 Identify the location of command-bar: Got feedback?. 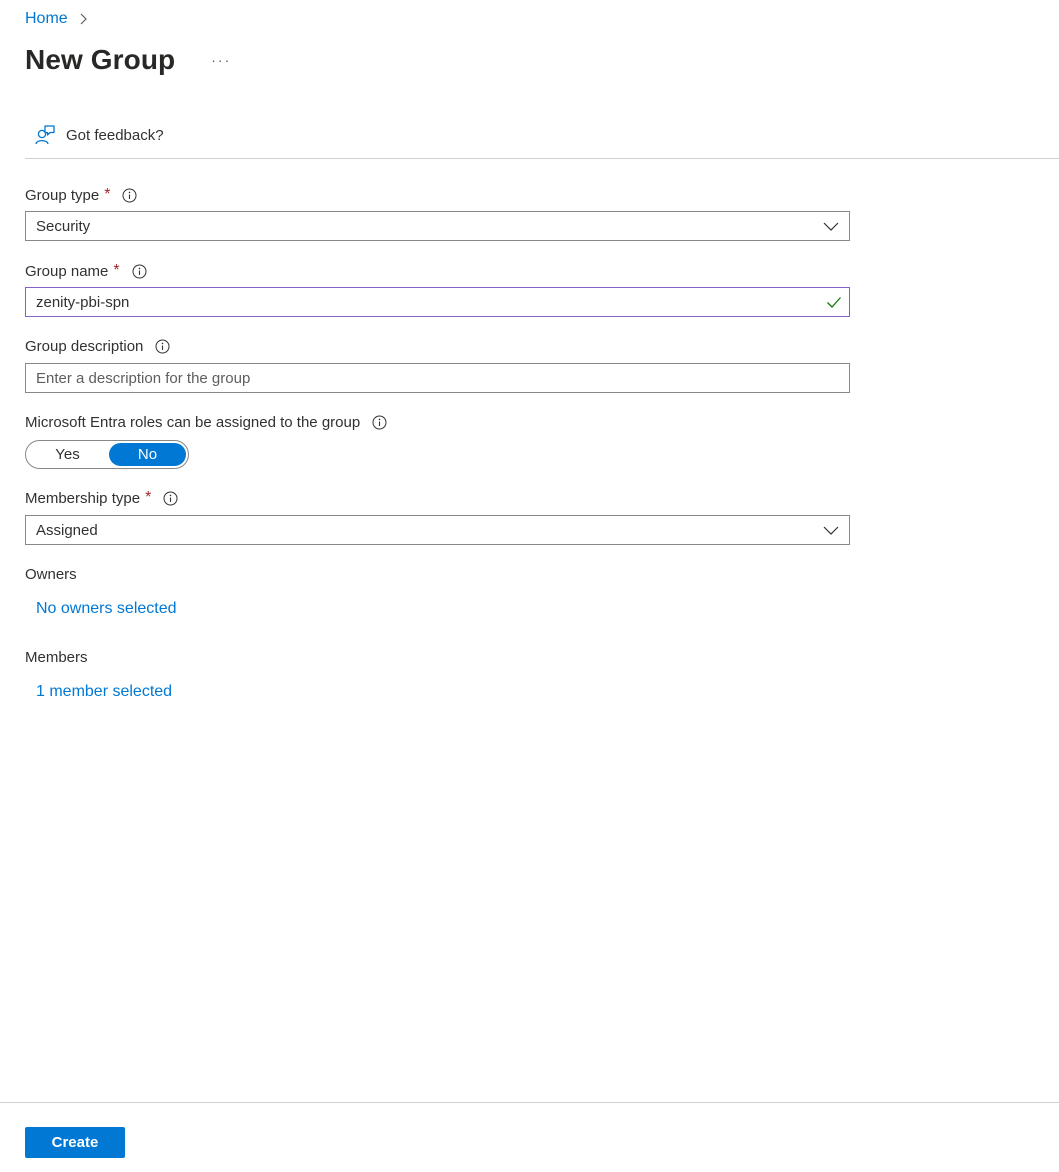
(542, 140).